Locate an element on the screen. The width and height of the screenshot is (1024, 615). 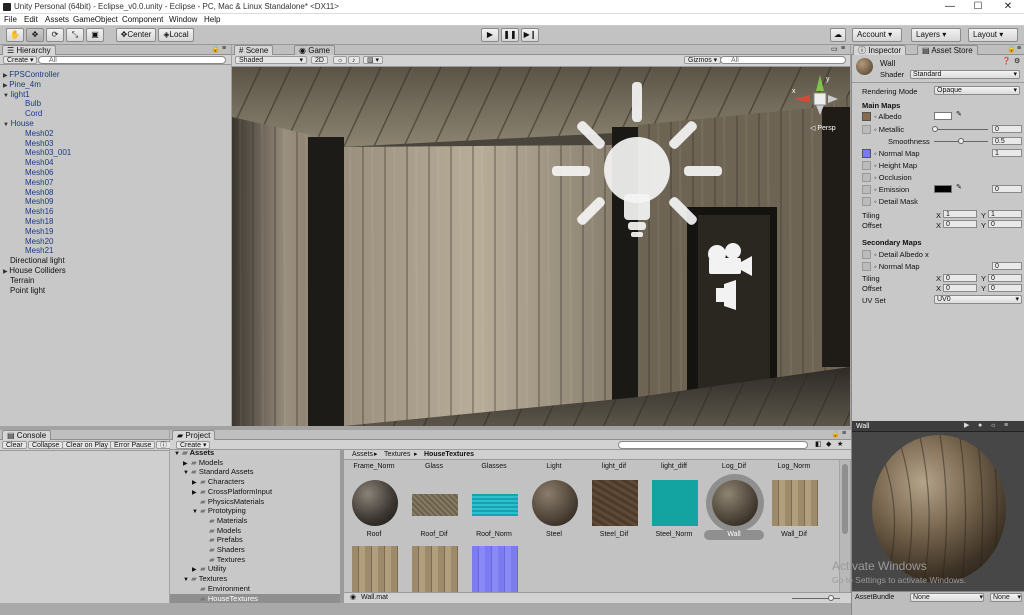
help-icon: ❓ is located at coordinates (1006, 62).